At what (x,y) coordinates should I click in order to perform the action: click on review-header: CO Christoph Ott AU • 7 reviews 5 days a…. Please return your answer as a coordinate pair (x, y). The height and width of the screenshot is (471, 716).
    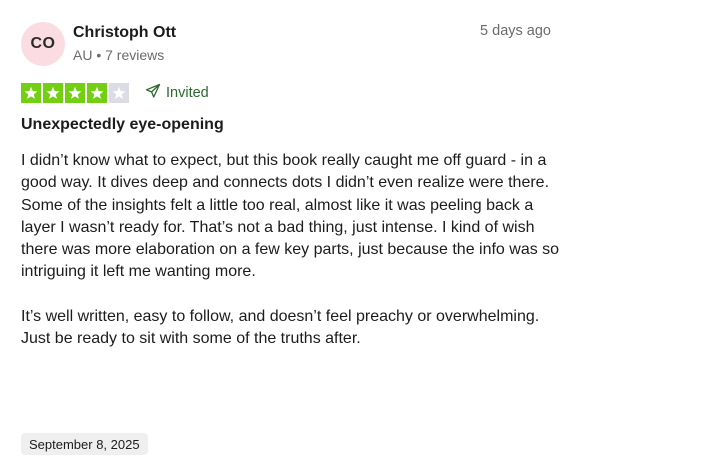
    Looking at the image, I should click on (286, 45).